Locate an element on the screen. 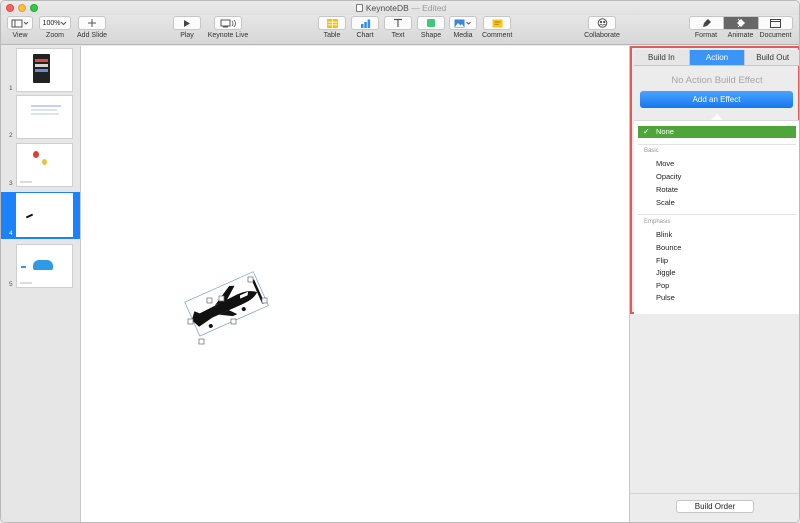 This screenshot has width=800, height=523. format-tab-button is located at coordinates (707, 23).